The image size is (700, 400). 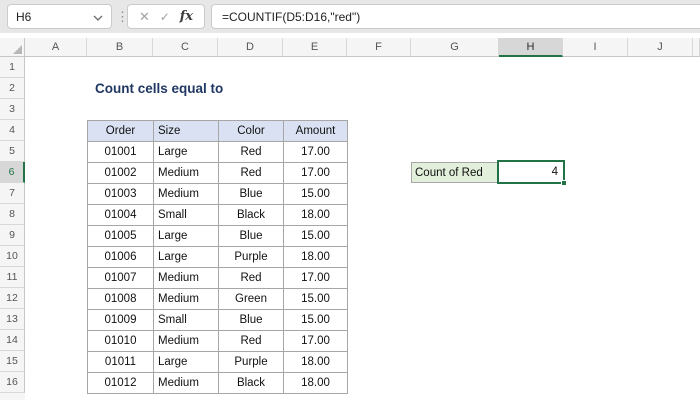 What do you see at coordinates (12, 361) in the screenshot?
I see `row-header-15: 15` at bounding box center [12, 361].